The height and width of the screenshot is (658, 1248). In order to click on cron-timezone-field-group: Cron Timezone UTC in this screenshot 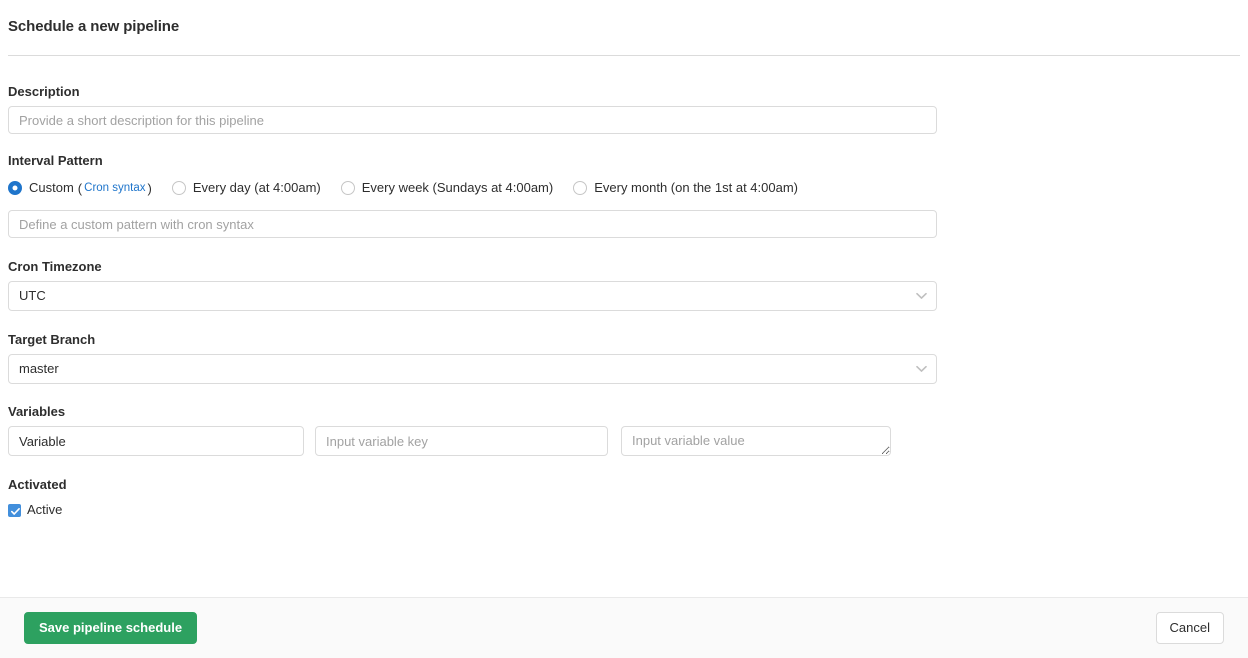, I will do `click(624, 284)`.